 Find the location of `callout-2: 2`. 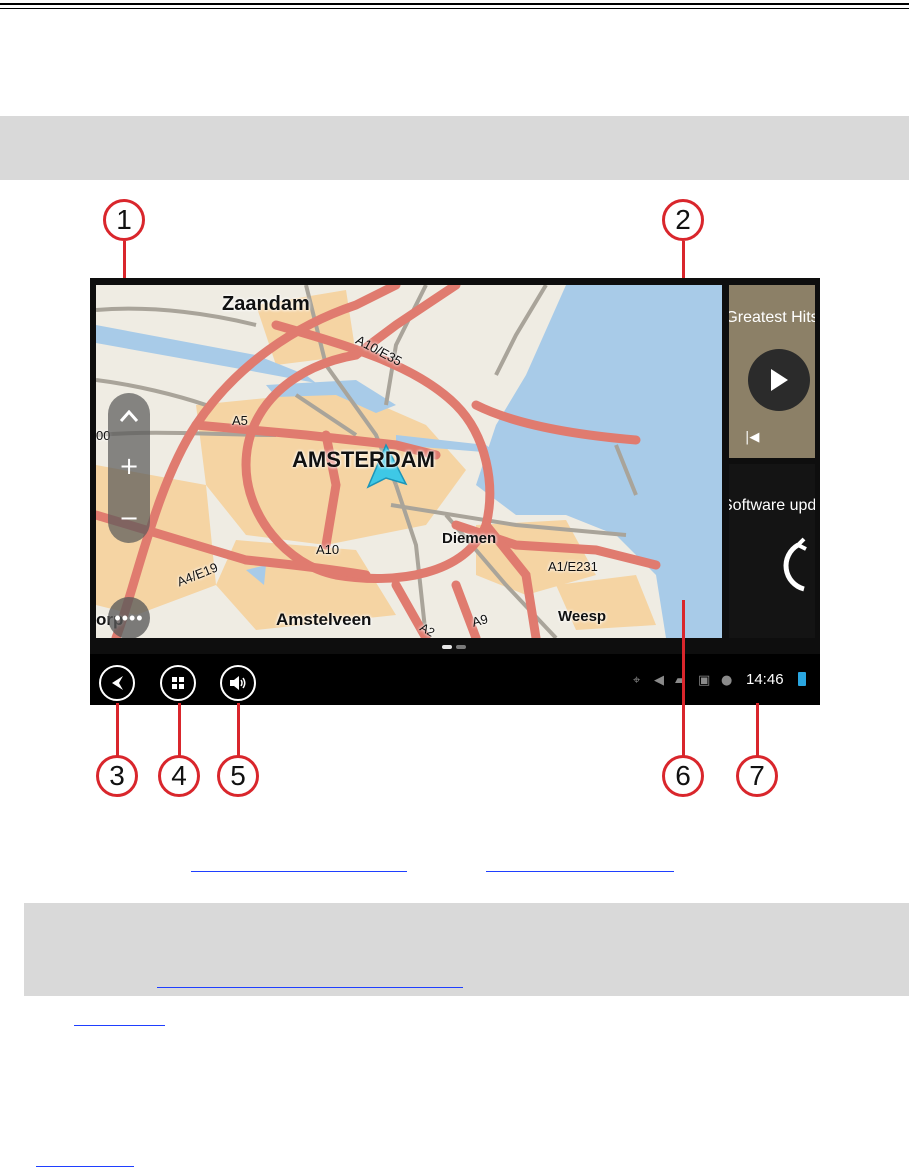

callout-2: 2 is located at coordinates (683, 220).